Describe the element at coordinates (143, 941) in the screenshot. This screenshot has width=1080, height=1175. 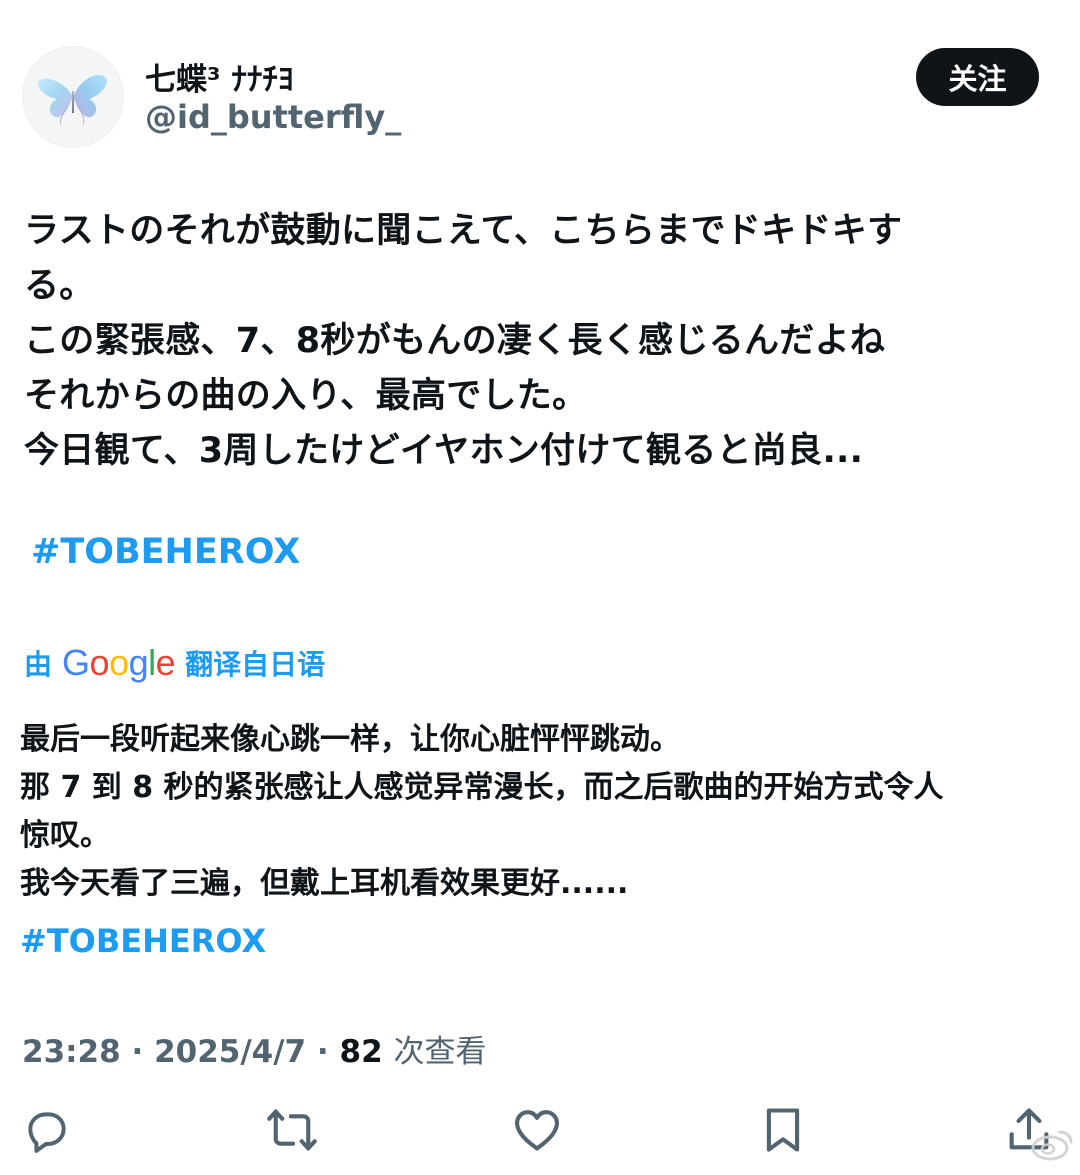
I see `translated-hashtag-link: #TOBEHEROX` at that location.